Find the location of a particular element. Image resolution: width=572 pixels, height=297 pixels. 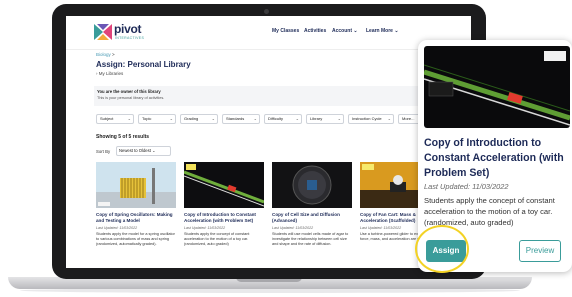

activity-thumbnail-acceleration is located at coordinates (224, 185).